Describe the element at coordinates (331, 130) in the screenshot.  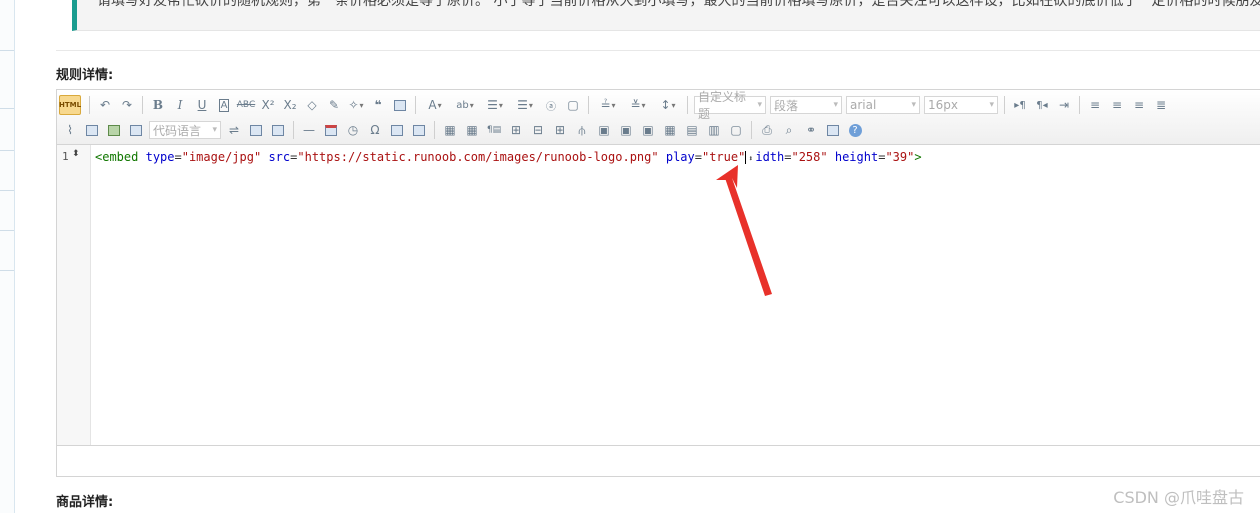
I see `date-icon` at that location.